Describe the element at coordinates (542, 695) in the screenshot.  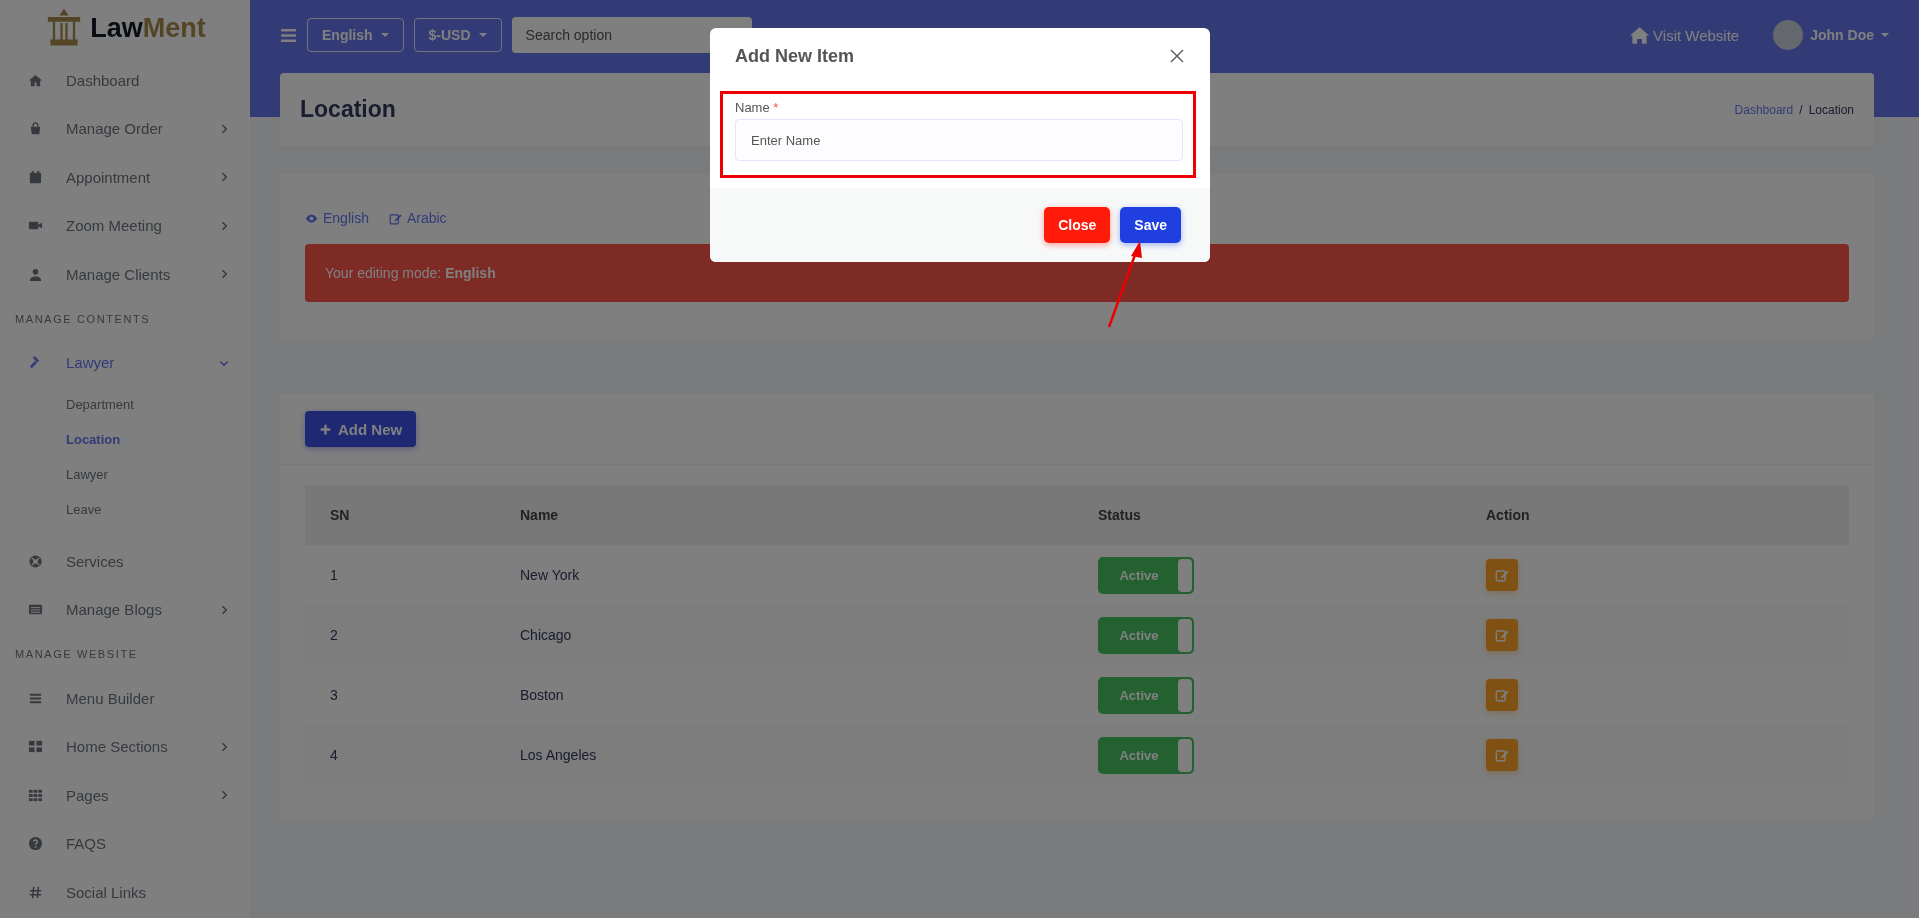
I see `table-cell-text: Boston` at that location.